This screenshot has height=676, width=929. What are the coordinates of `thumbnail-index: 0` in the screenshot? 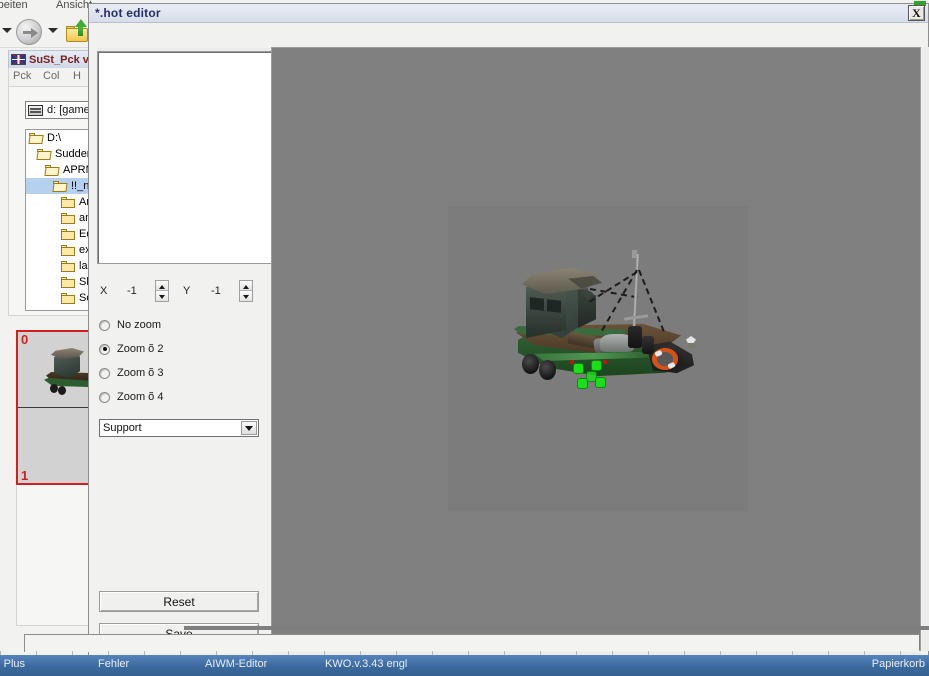 It's located at (25, 339).